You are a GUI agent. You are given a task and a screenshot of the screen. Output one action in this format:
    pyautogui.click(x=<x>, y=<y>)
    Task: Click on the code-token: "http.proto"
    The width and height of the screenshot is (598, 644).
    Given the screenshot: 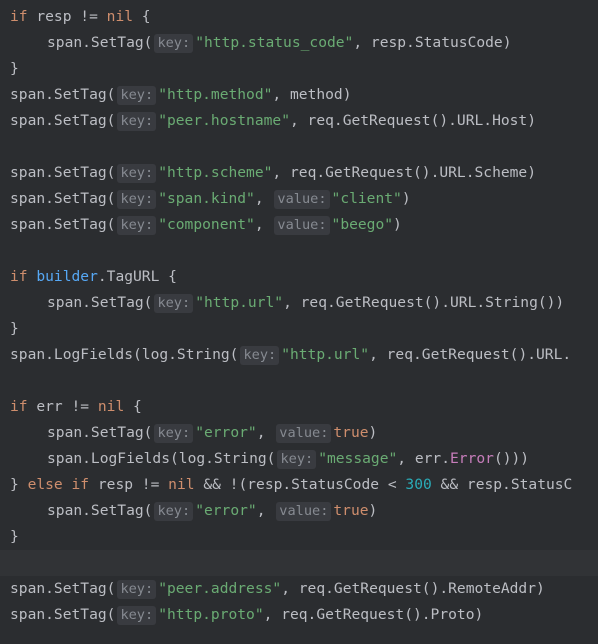 What is the action you would take?
    pyautogui.click(x=211, y=614)
    